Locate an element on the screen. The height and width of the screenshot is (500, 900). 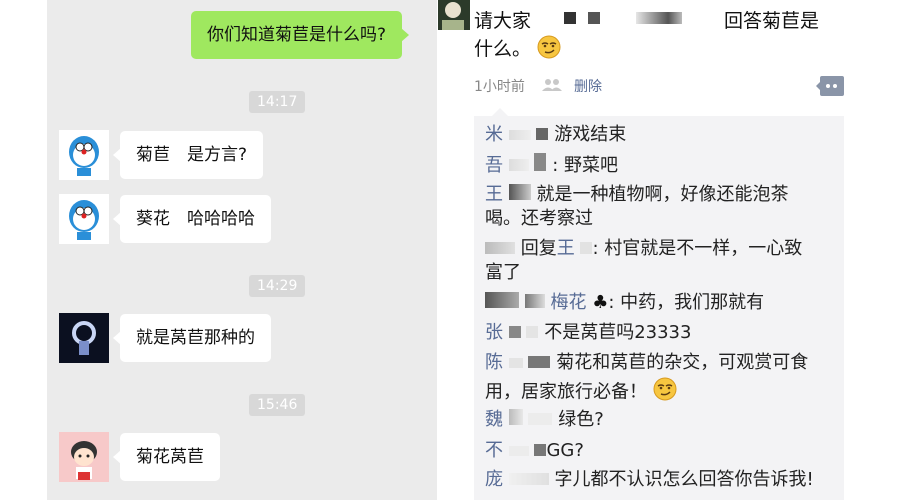
post-text-line2: 什么。 is located at coordinates (517, 49).